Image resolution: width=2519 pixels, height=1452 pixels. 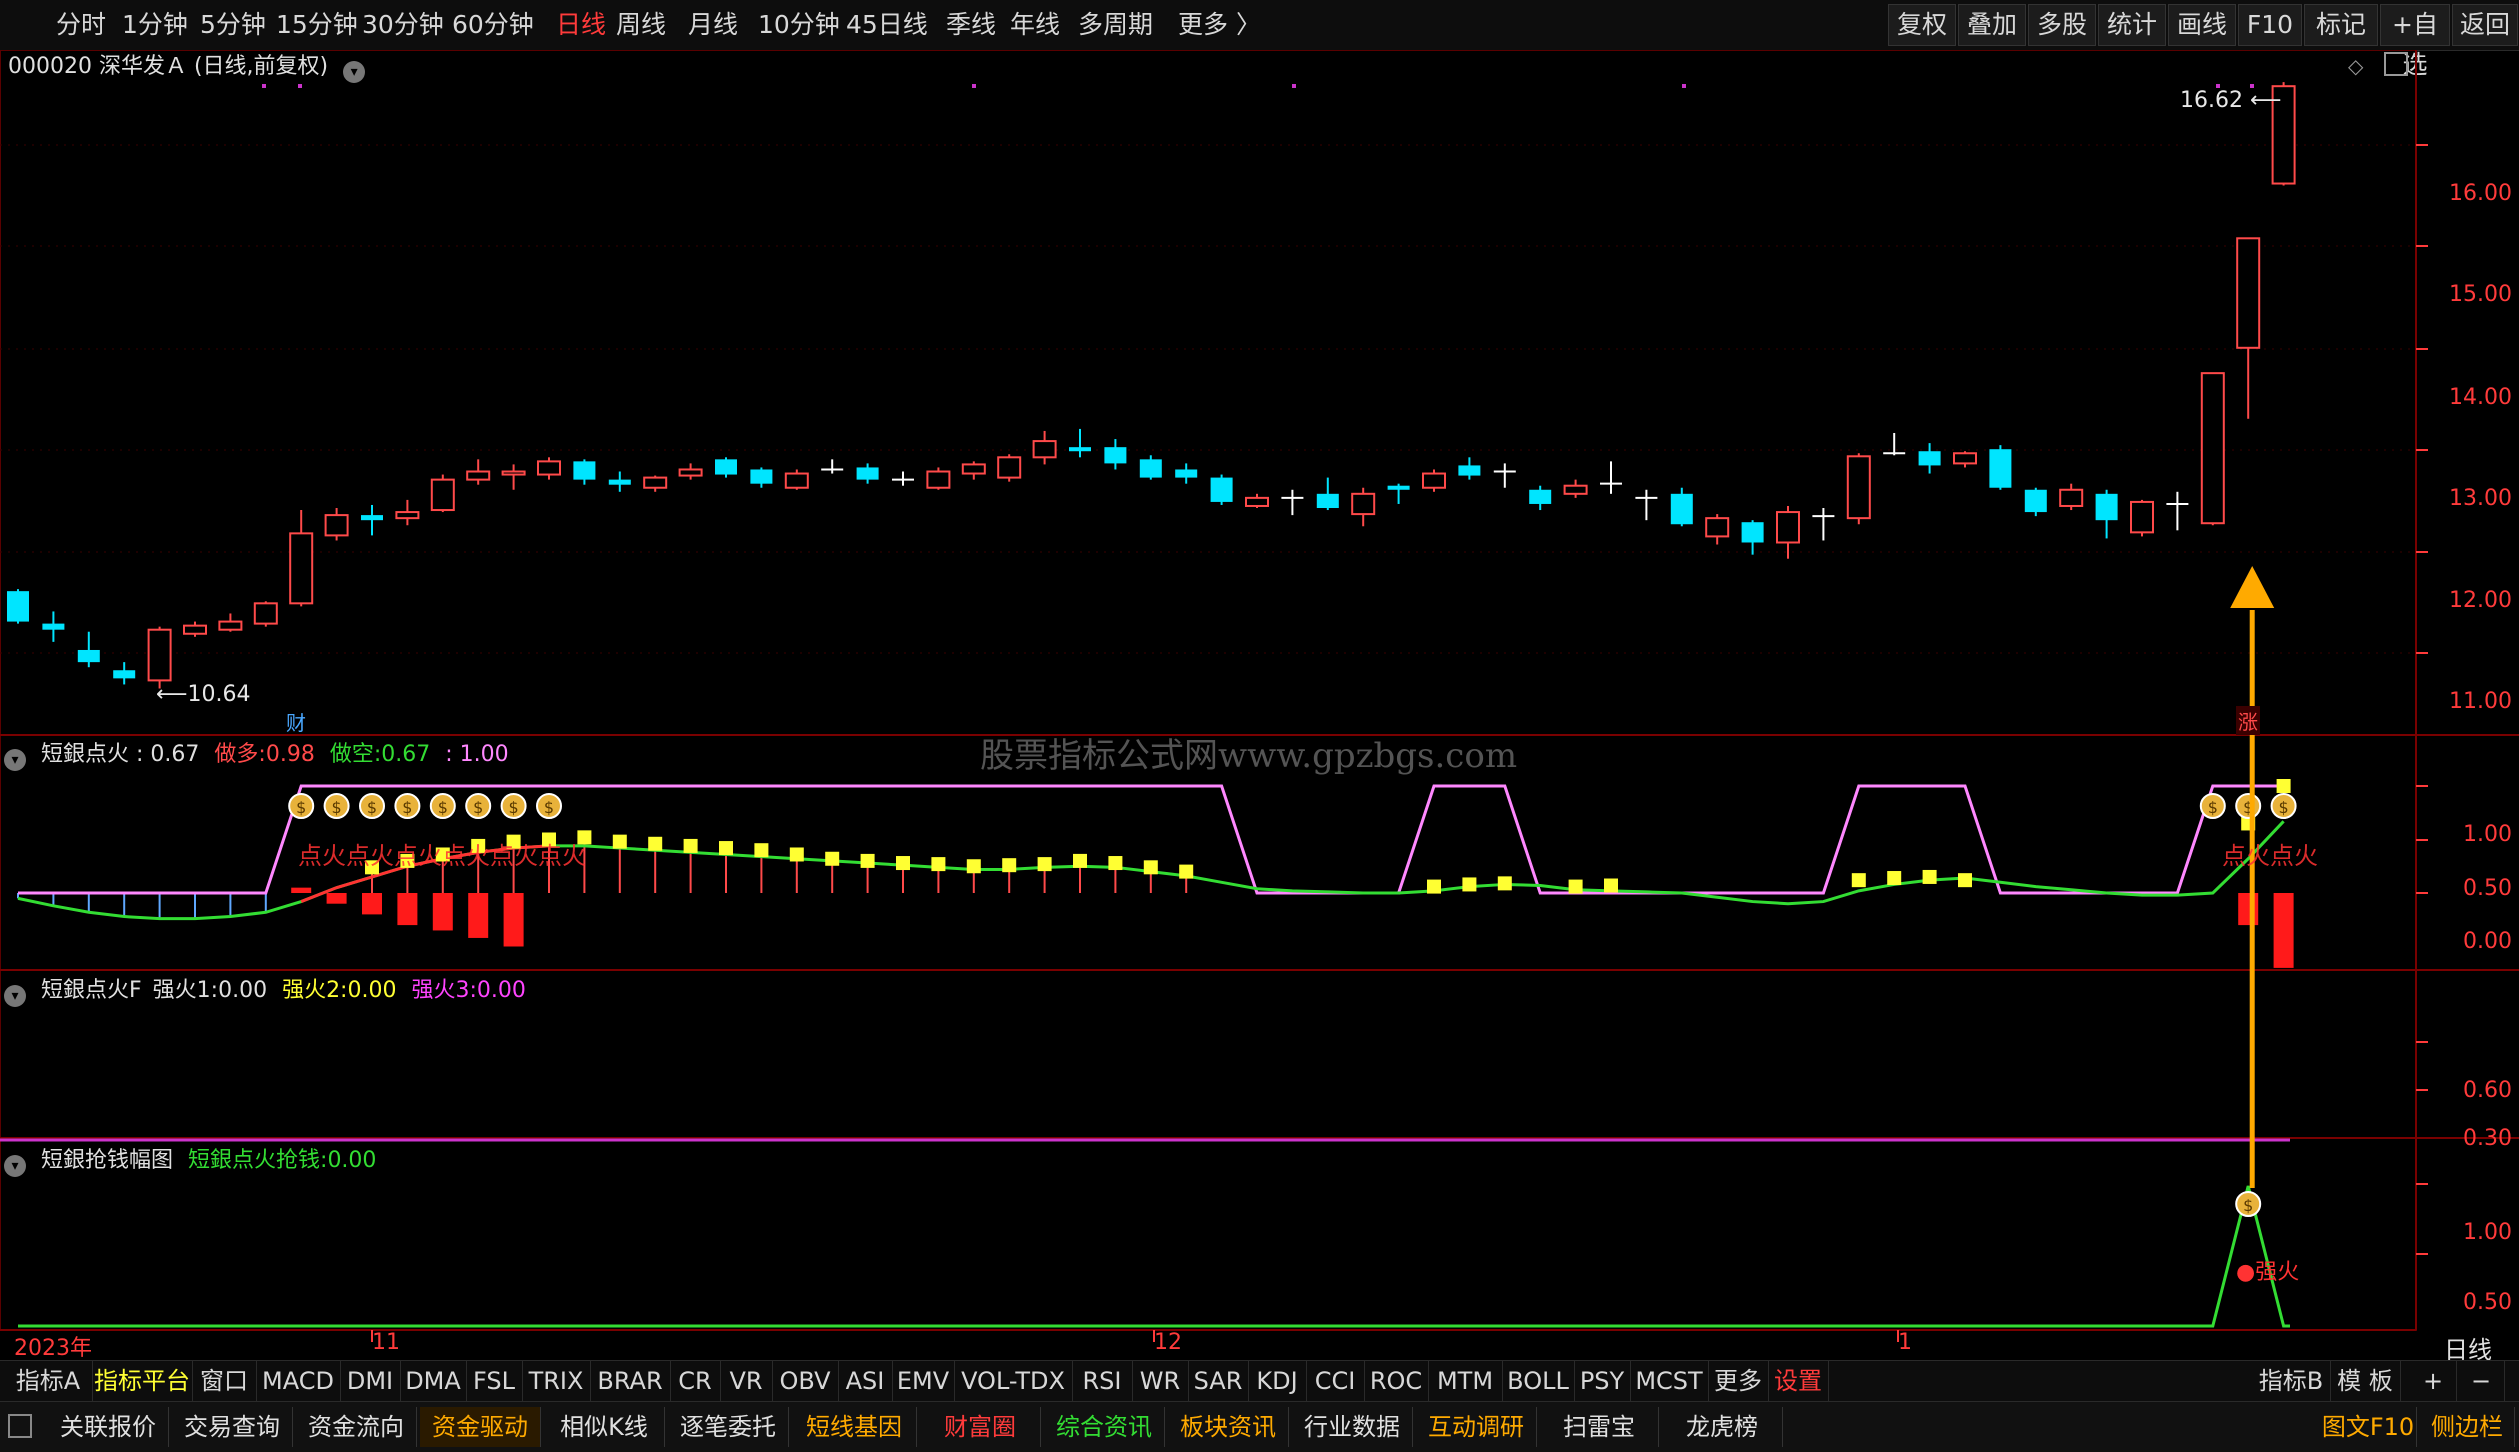 I want to click on sidebar-button: 图文F10, so click(x=2368, y=1427).